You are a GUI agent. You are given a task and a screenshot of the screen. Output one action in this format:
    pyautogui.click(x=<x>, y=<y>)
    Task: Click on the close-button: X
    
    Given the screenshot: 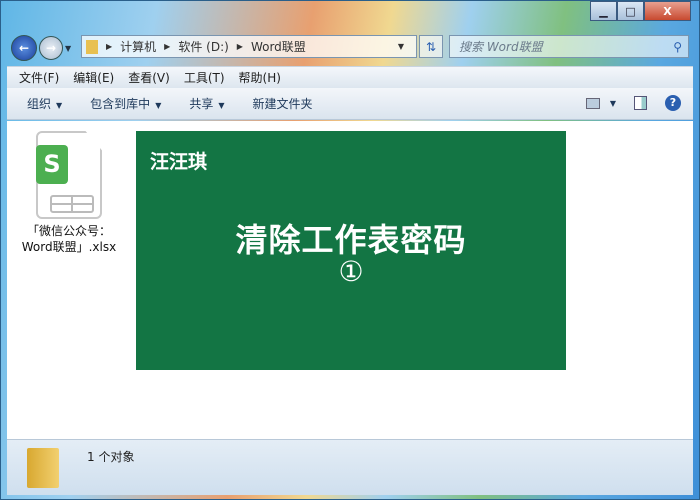 What is the action you would take?
    pyautogui.click(x=667, y=11)
    